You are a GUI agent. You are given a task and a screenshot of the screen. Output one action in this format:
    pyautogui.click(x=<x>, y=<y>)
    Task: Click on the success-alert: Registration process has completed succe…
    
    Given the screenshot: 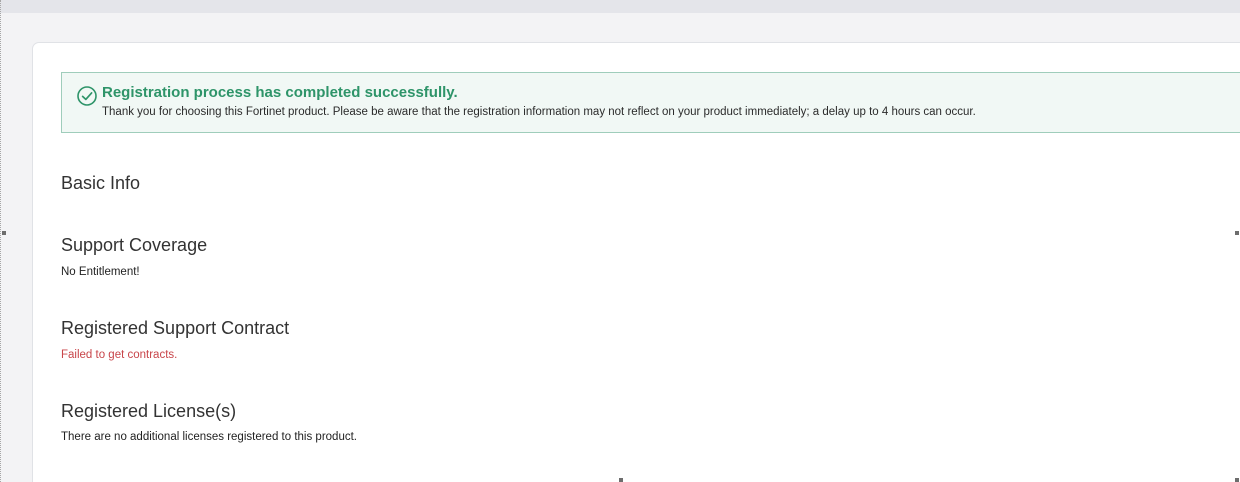 What is the action you would take?
    pyautogui.click(x=650, y=102)
    